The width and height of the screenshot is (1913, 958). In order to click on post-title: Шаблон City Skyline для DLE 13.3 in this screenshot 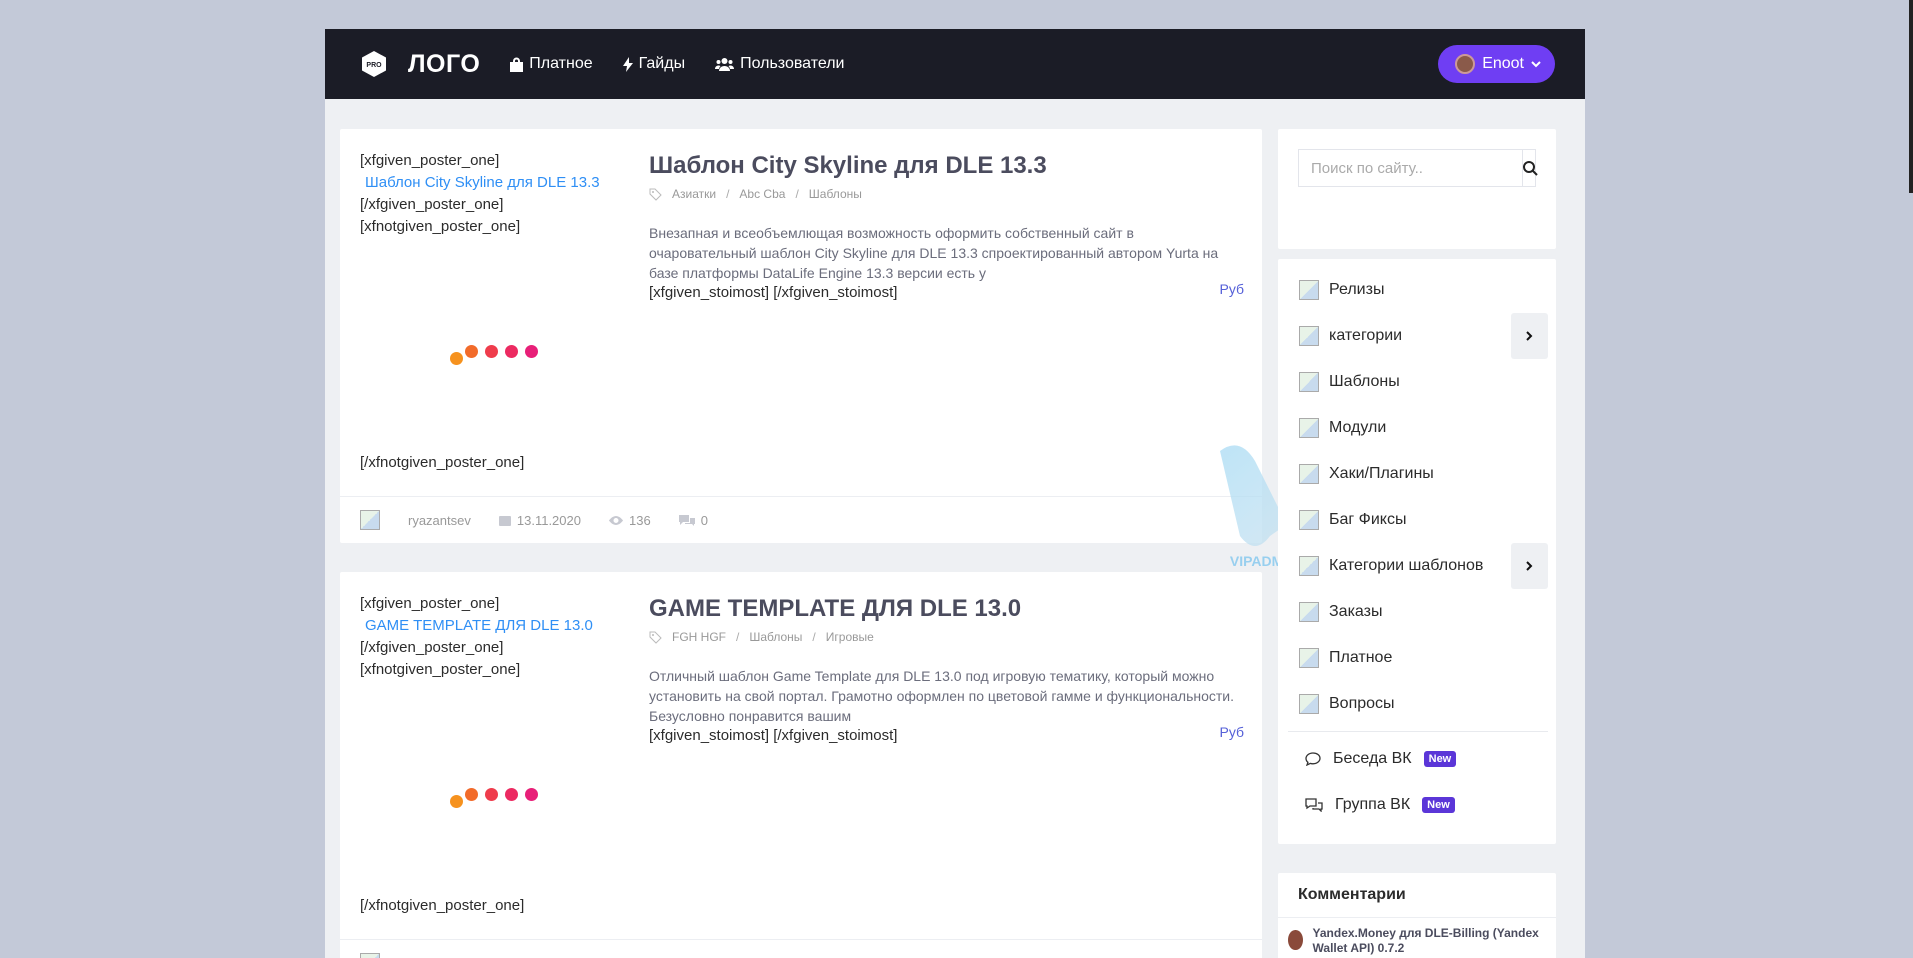, I will do `click(946, 166)`.